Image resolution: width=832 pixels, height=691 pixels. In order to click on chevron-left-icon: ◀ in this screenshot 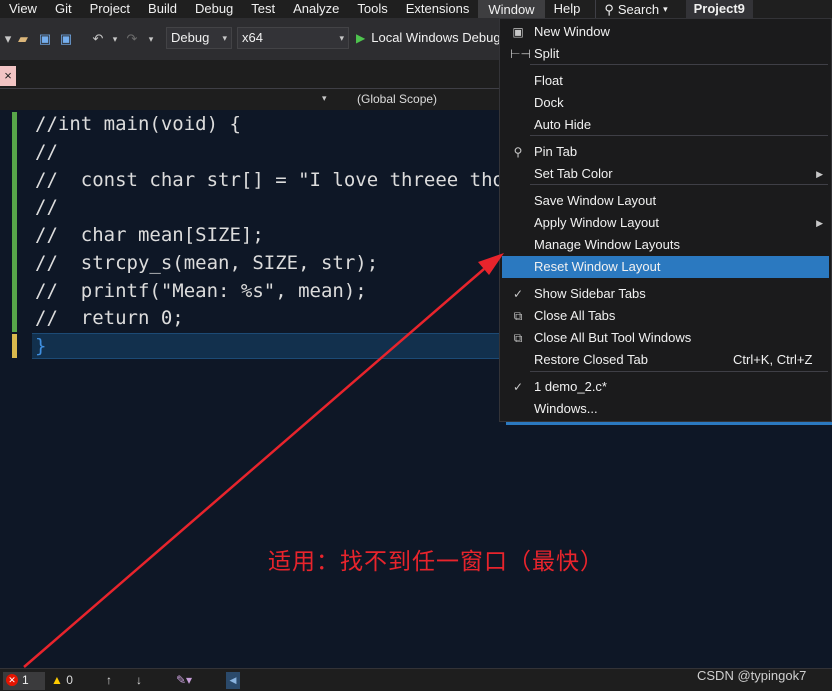, I will do `click(233, 680)`.